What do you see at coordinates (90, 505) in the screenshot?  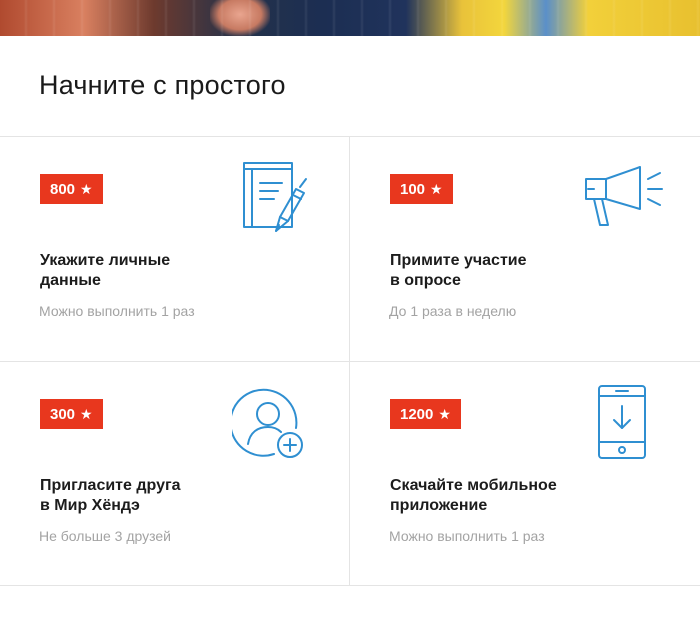 I see `task-title-line-2: в Мир Хёндэ` at bounding box center [90, 505].